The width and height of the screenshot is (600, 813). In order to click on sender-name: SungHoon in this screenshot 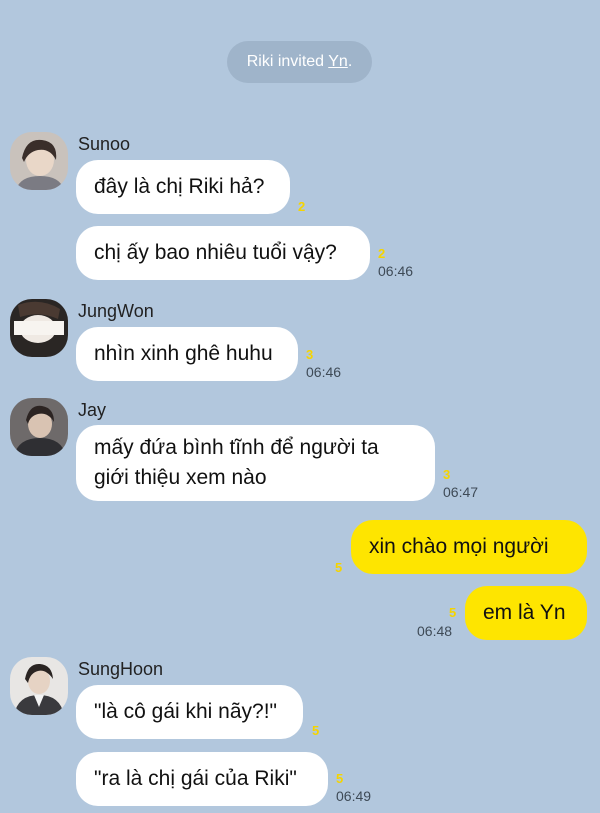, I will do `click(121, 669)`.